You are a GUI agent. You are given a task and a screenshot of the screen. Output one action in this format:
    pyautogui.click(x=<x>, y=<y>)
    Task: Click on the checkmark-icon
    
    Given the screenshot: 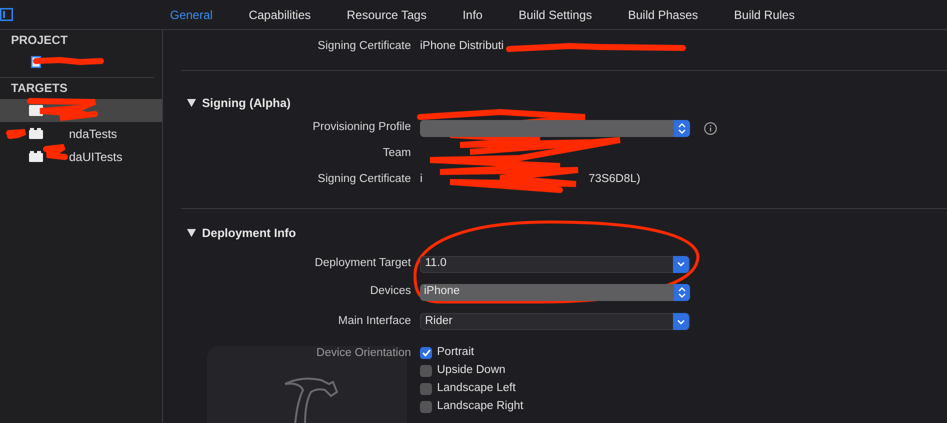 What is the action you would take?
    pyautogui.click(x=426, y=353)
    